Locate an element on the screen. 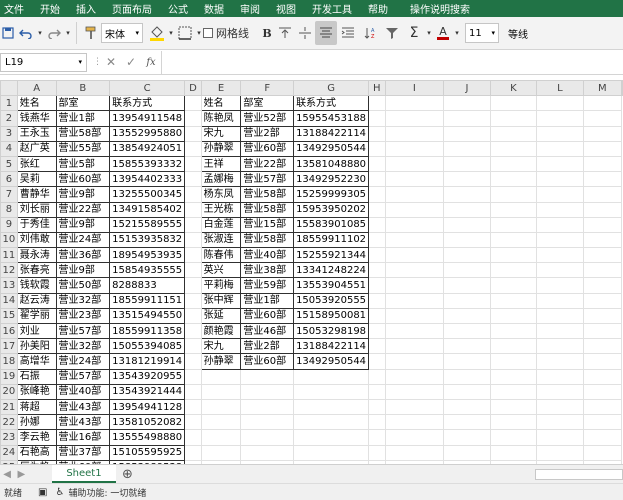 This screenshot has width=623, height=500. sort-icon: AZ is located at coordinates (370, 33).